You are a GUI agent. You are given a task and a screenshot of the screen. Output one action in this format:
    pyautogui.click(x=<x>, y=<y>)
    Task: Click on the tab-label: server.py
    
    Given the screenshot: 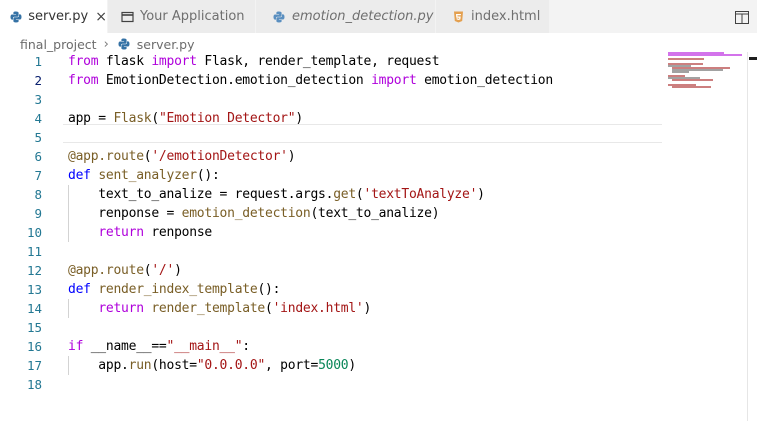 What is the action you would take?
    pyautogui.click(x=58, y=16)
    